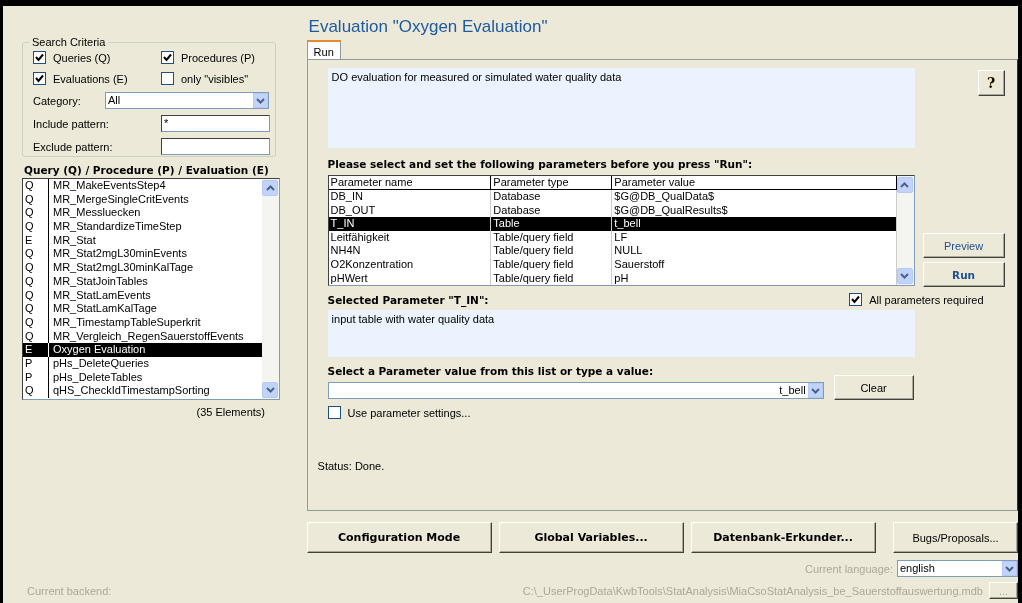 Image resolution: width=1022 pixels, height=603 pixels. I want to click on checkbox-label: All parameters required, so click(926, 299).